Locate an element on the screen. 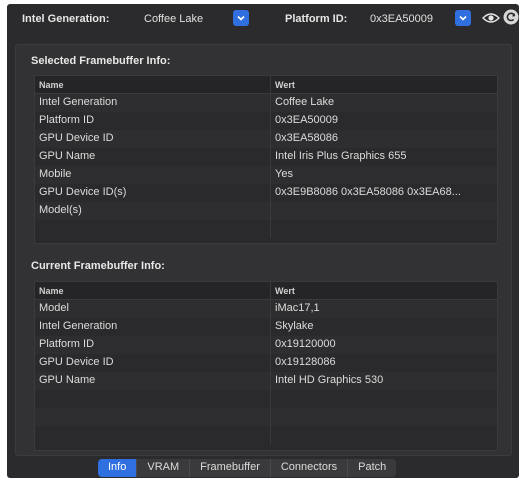  table-row: Intel Generation Coffee Lake is located at coordinates (266, 103).